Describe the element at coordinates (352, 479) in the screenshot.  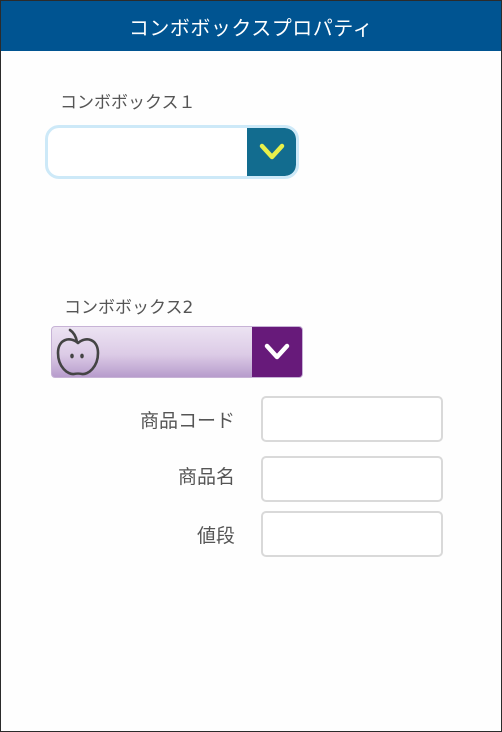
I see `product-name-input` at that location.